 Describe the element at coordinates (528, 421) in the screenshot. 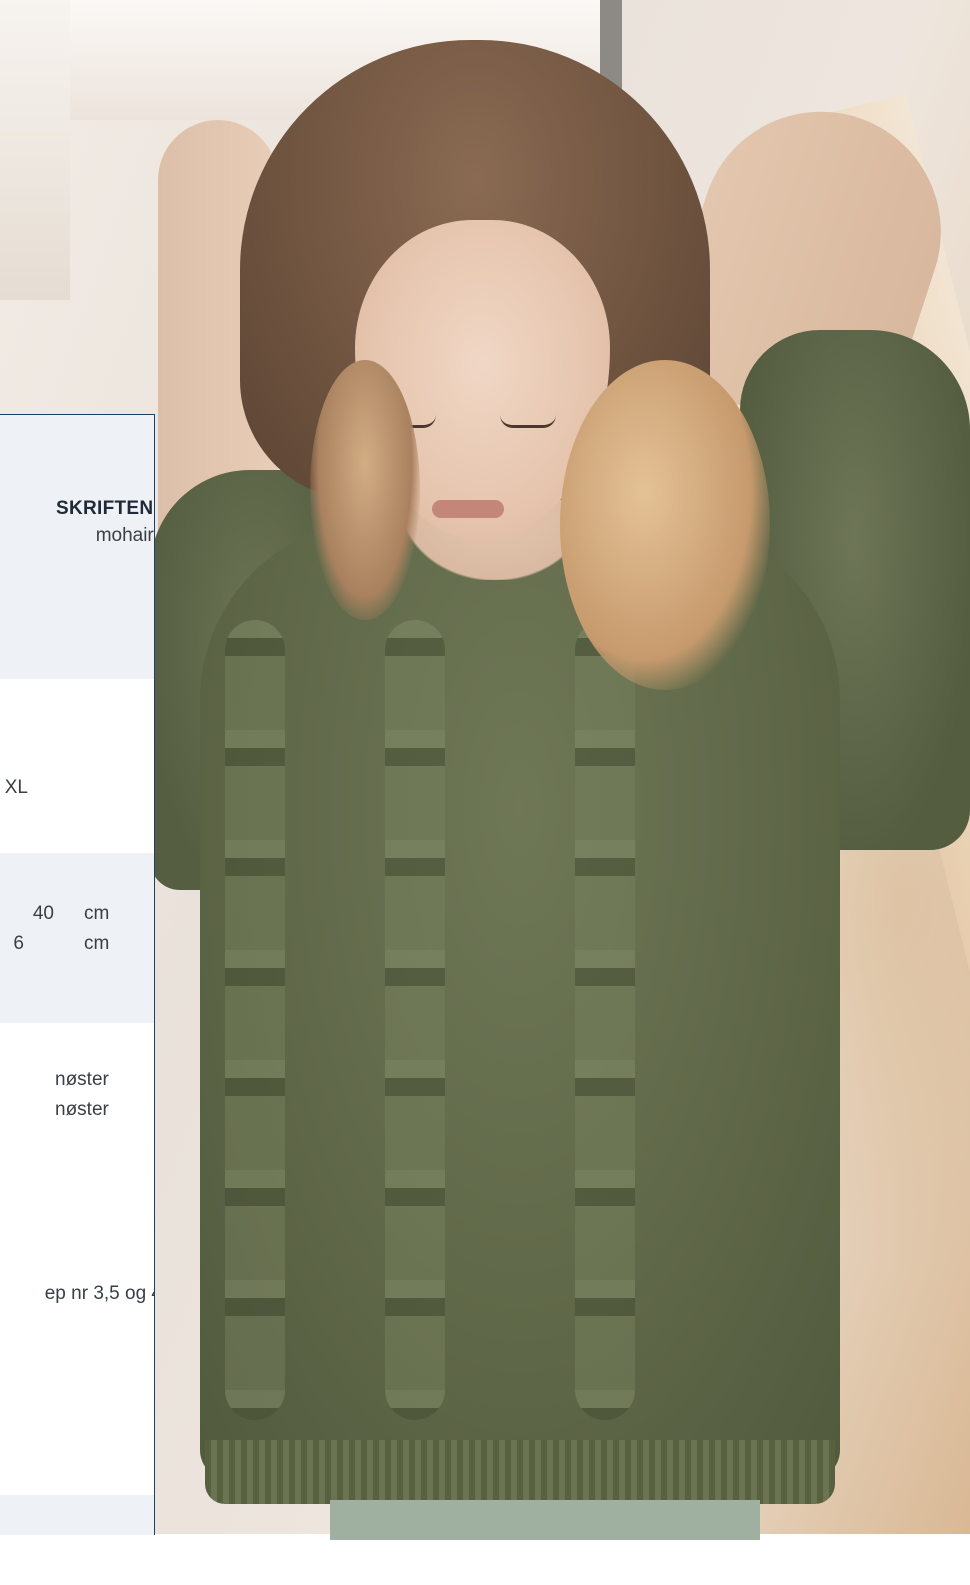

I see `model-eye` at that location.